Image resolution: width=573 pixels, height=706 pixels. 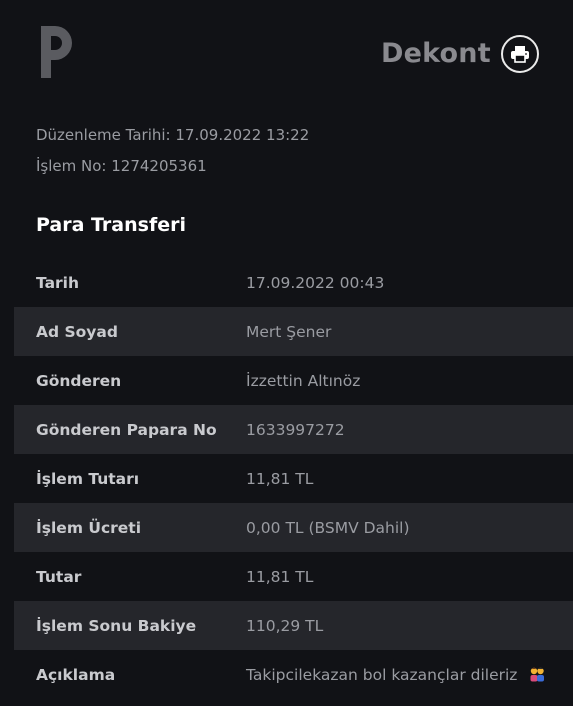 I want to click on print-button, so click(x=520, y=54).